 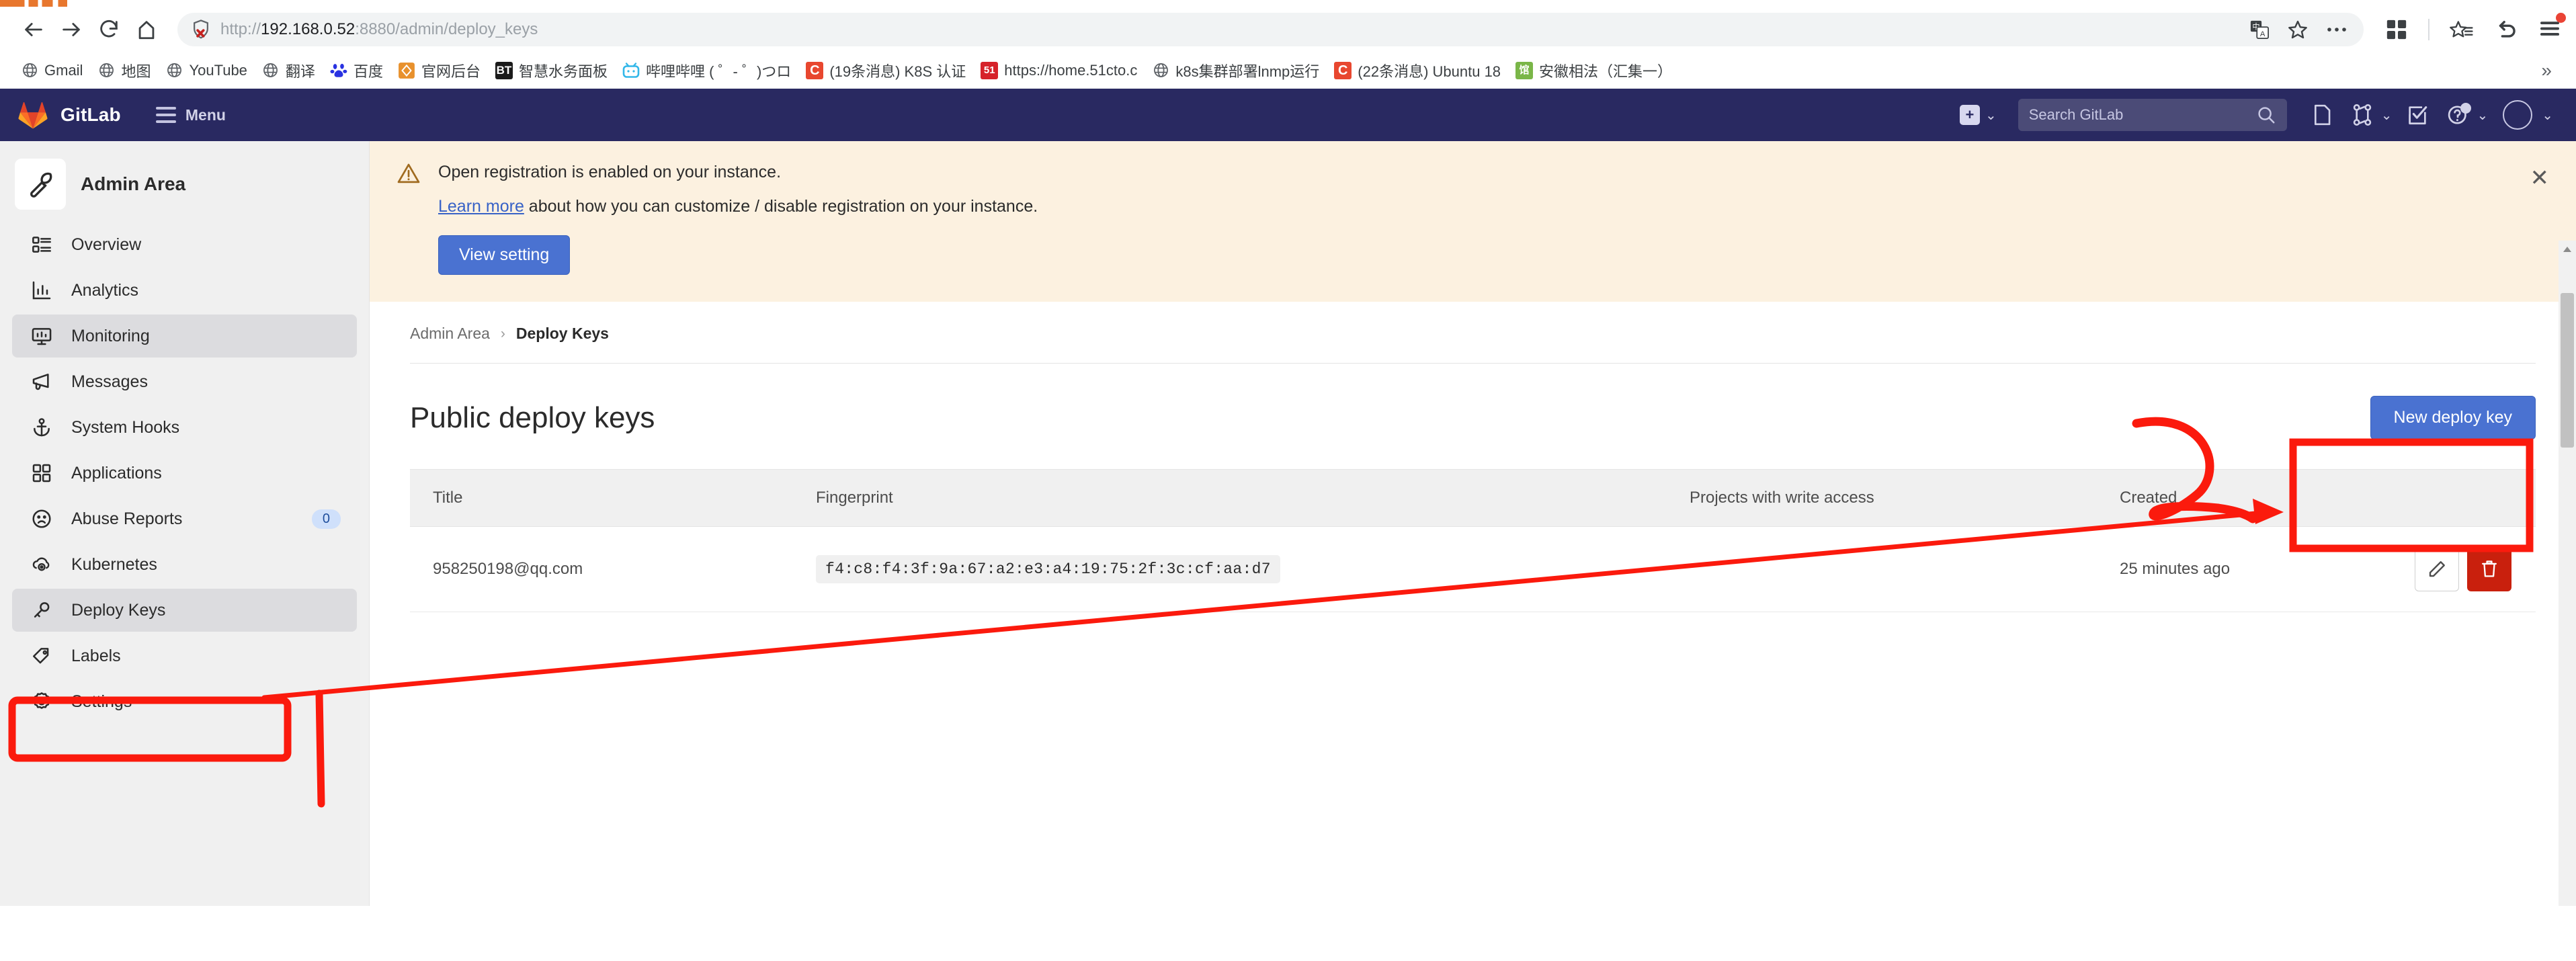 What do you see at coordinates (109, 381) in the screenshot?
I see `sidebar-item-label: Messages` at bounding box center [109, 381].